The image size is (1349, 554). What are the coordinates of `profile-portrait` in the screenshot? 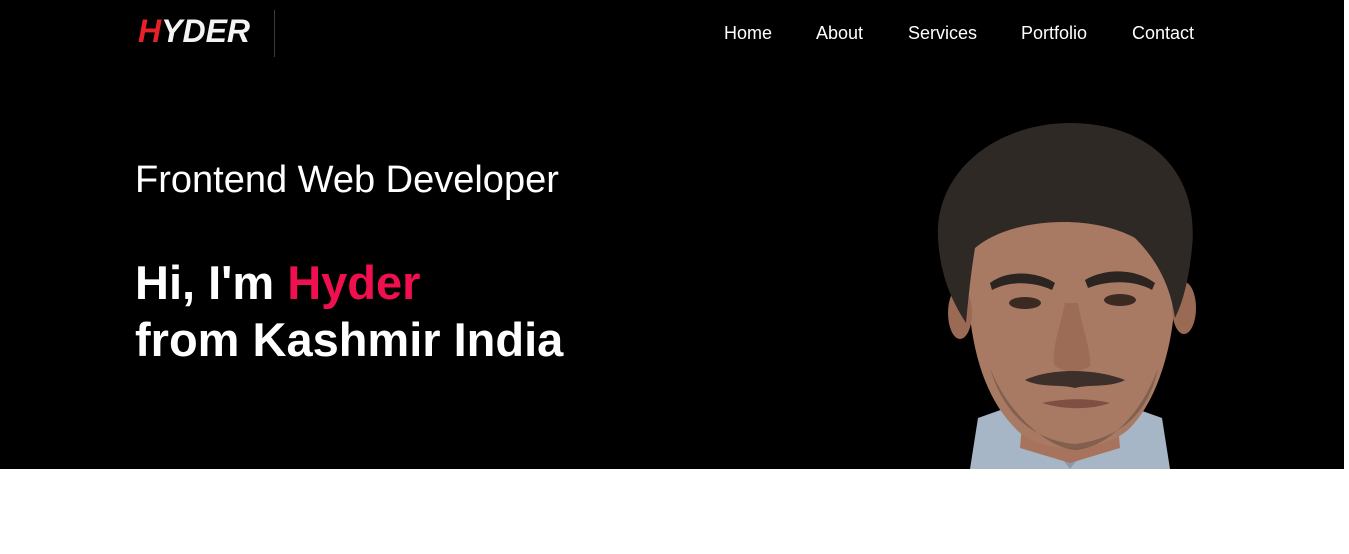 It's located at (1066, 296).